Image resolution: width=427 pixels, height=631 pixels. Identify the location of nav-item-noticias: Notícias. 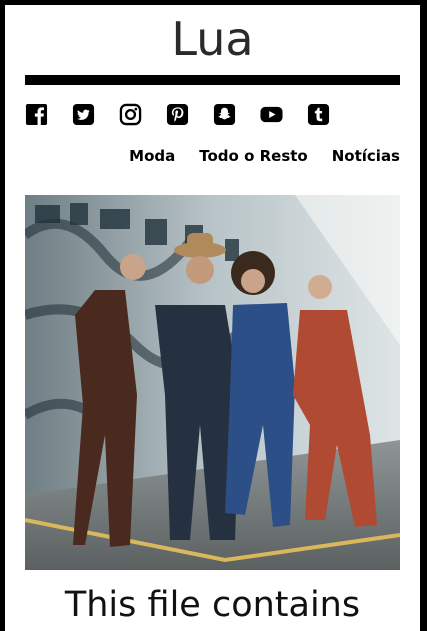
(366, 156).